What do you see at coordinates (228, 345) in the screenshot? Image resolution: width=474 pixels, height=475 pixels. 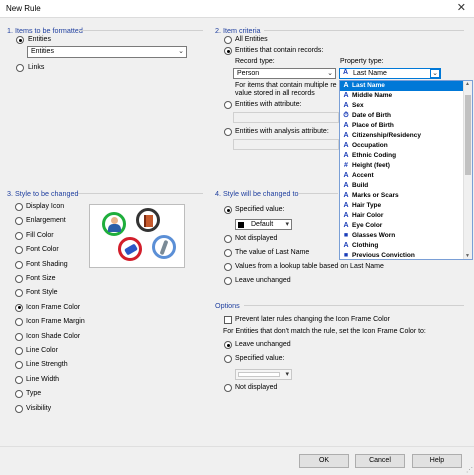 I see `options-leave-unchanged-radio` at bounding box center [228, 345].